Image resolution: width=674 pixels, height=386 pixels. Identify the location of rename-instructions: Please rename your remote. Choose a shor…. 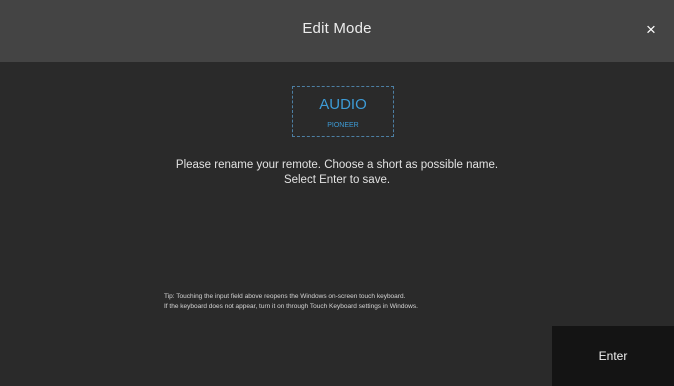
(337, 173).